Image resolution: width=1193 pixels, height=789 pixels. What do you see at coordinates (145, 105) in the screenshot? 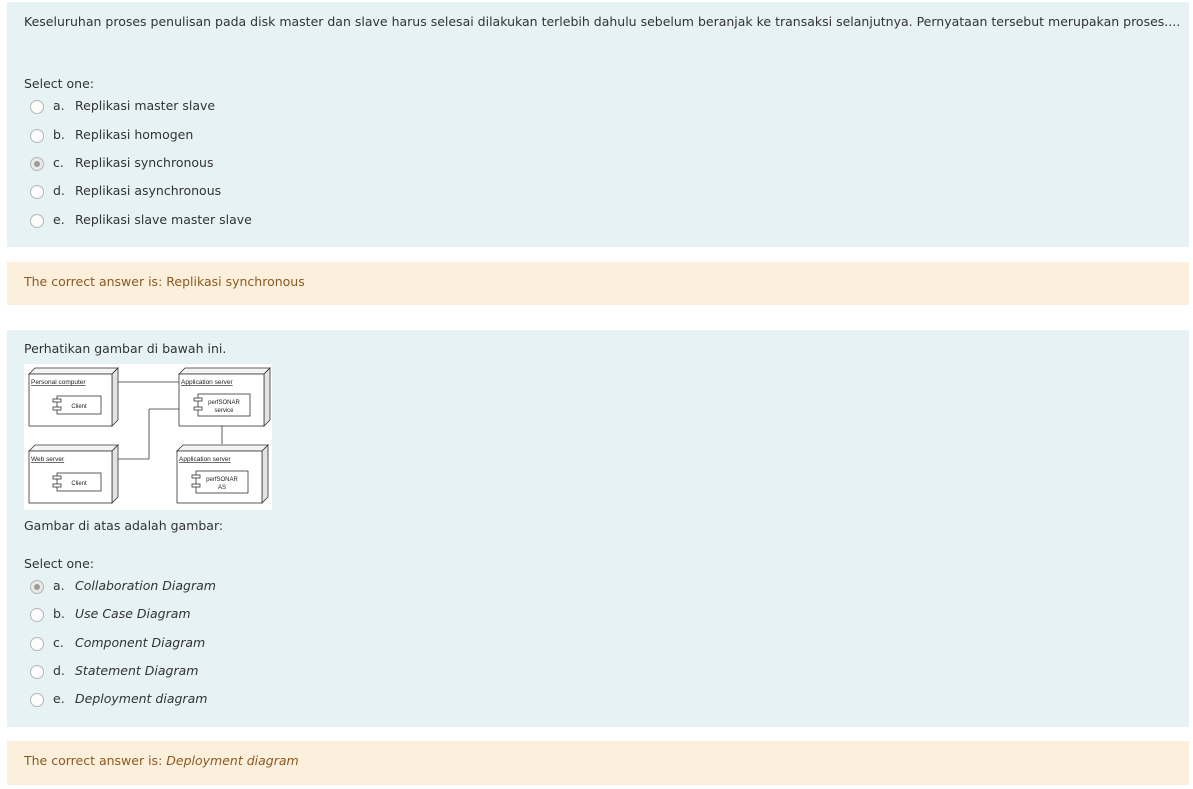
I see `option-label: Replikasi master slave` at bounding box center [145, 105].